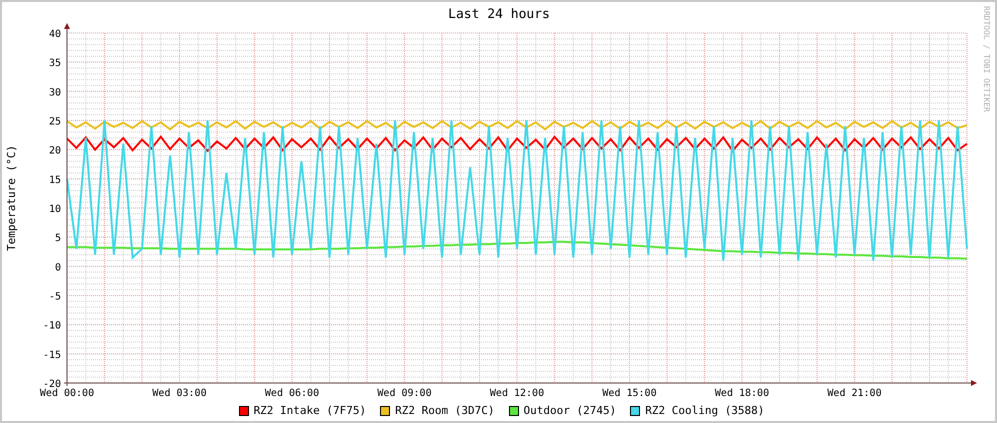 The image size is (997, 423). Describe the element at coordinates (54, 151) in the screenshot. I see `y-tick-label: 20` at that location.